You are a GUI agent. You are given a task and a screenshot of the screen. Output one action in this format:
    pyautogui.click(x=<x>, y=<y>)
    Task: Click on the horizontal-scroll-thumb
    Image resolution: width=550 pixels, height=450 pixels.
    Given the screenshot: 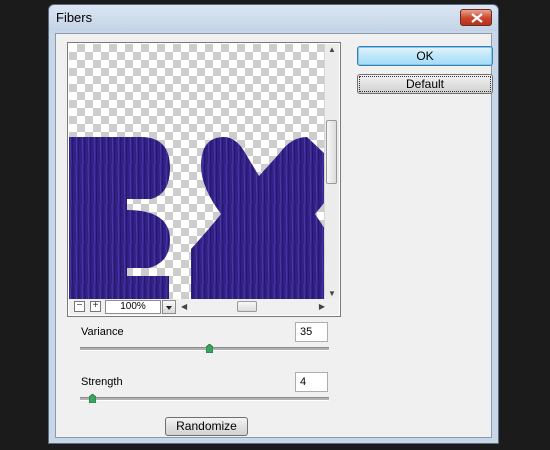 What is the action you would take?
    pyautogui.click(x=247, y=306)
    